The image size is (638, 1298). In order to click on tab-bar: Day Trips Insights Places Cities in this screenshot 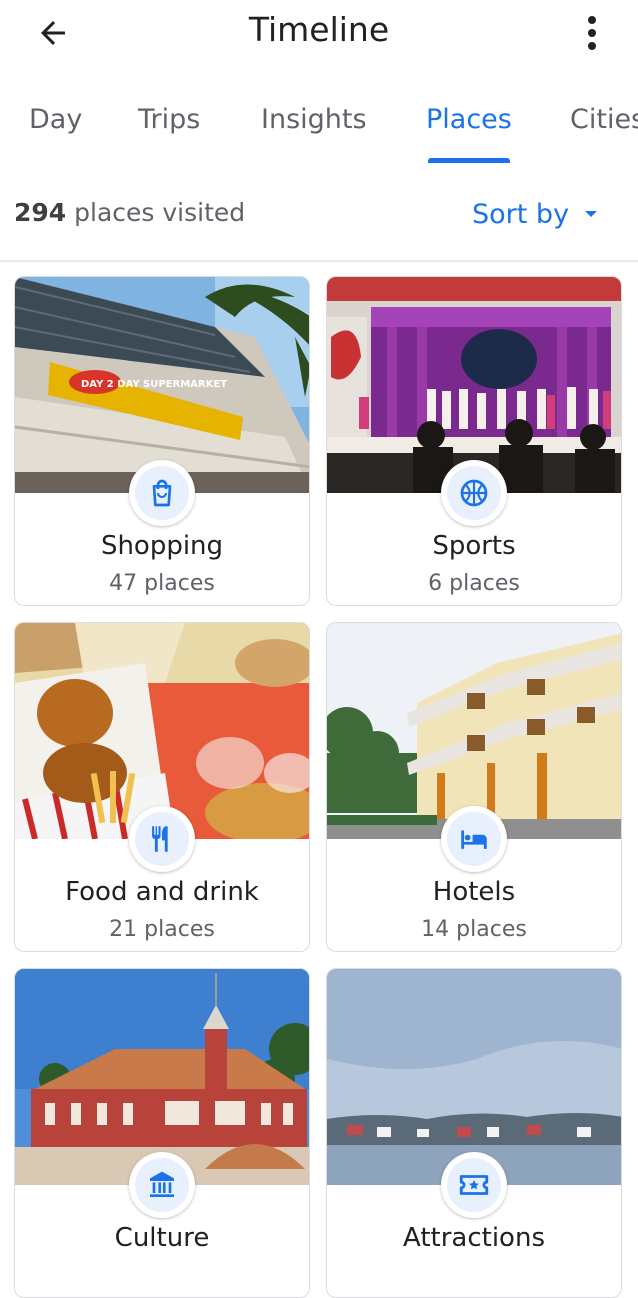, I will do `click(319, 126)`.